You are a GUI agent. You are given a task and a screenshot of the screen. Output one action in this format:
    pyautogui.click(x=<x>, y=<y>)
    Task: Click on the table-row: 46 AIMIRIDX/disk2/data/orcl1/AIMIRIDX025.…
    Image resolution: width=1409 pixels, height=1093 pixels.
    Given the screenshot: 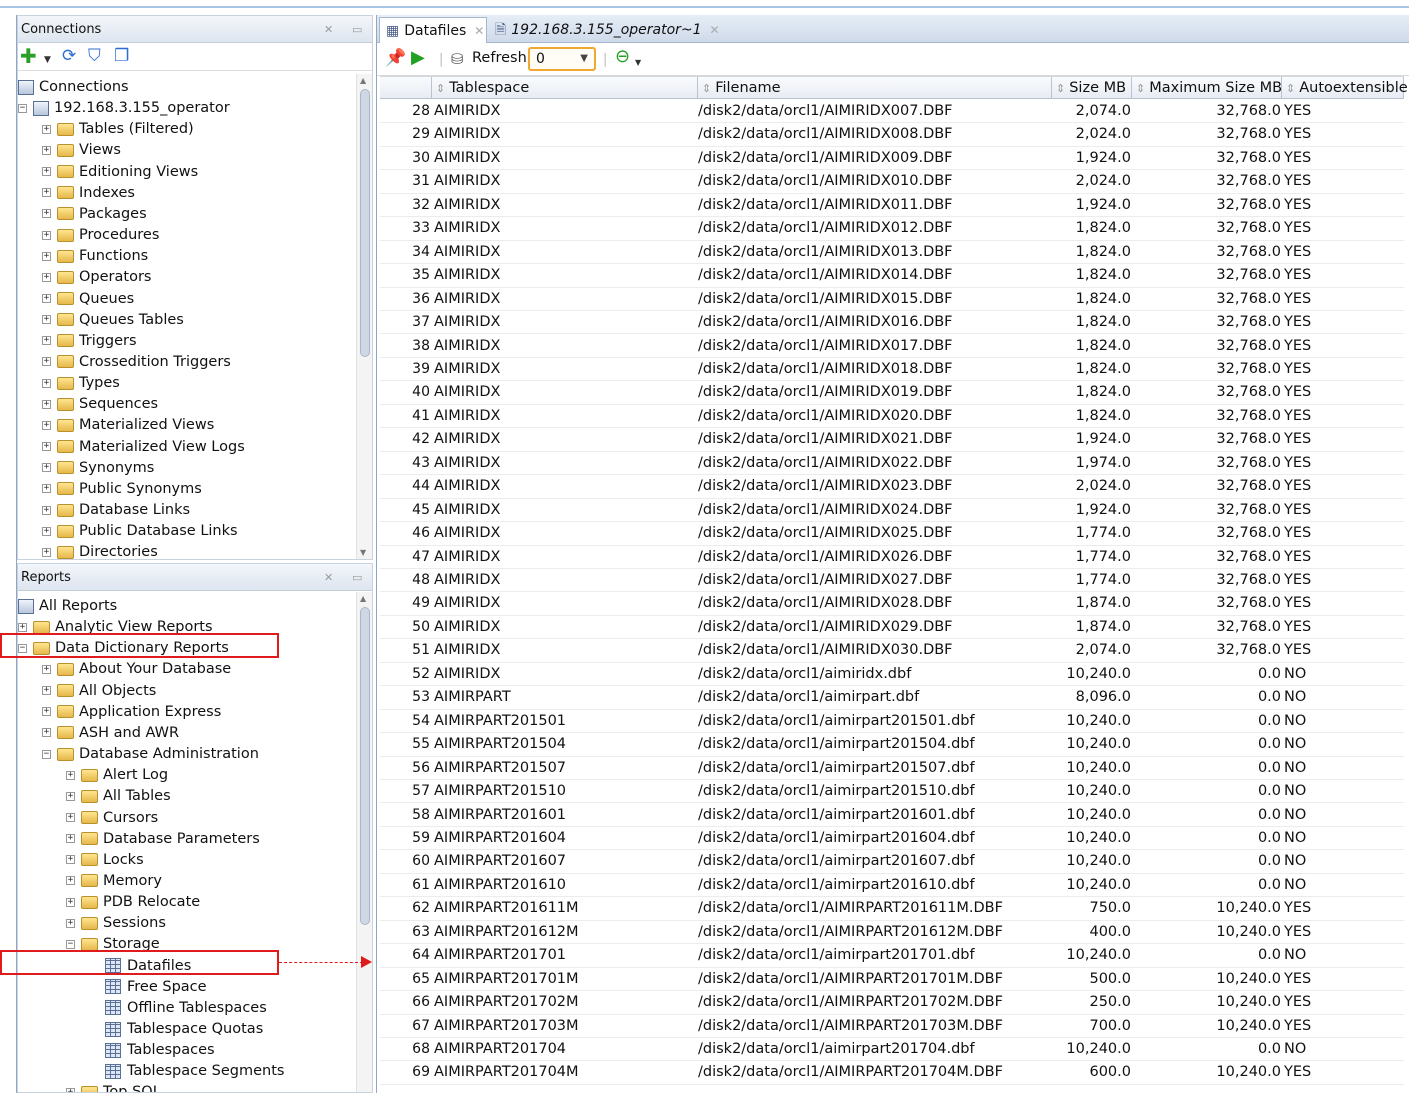 What is the action you would take?
    pyautogui.click(x=892, y=534)
    